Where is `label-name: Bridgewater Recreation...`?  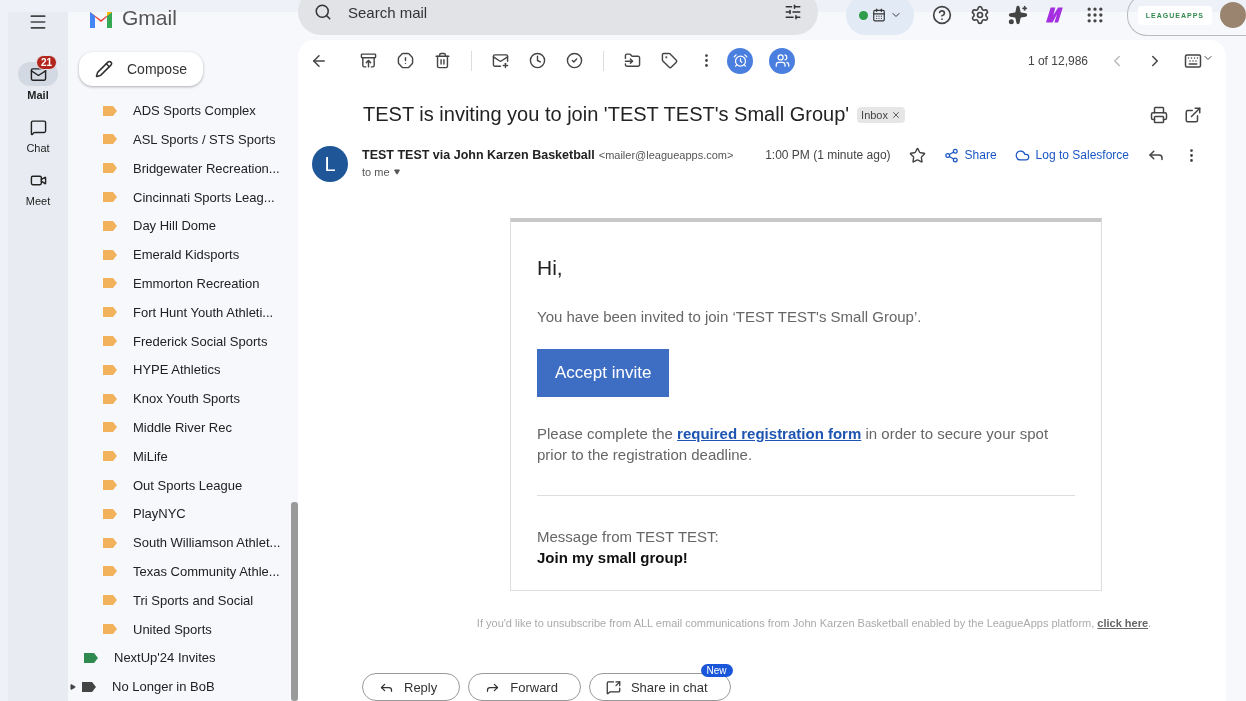 label-name: Bridgewater Recreation... is located at coordinates (206, 168).